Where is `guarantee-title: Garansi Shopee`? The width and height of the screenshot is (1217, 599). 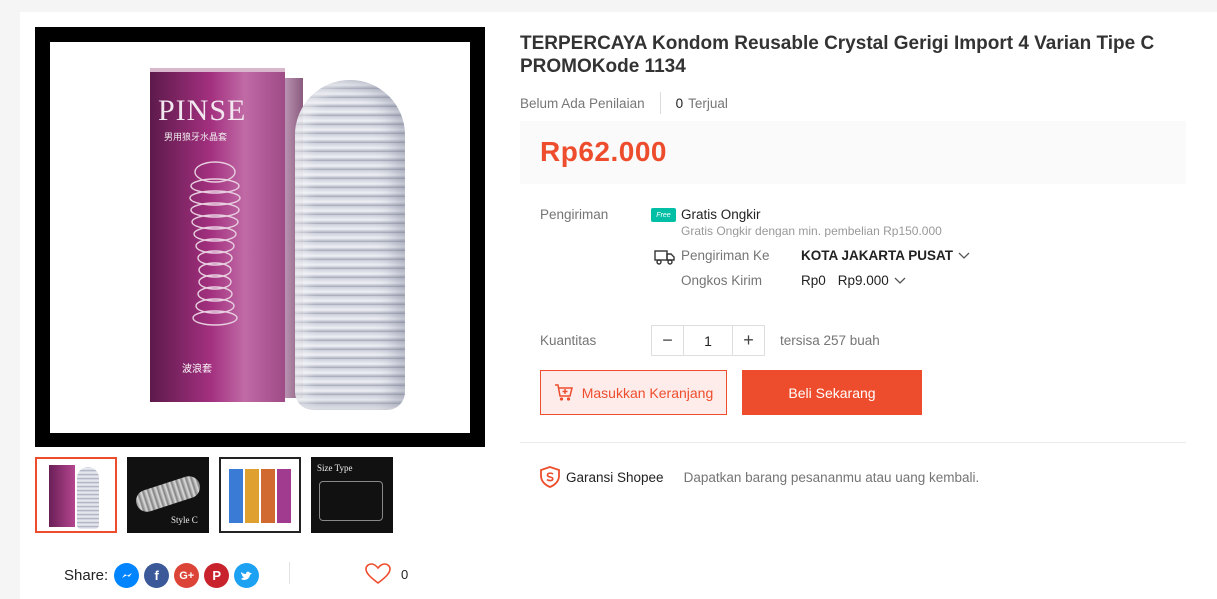 guarantee-title: Garansi Shopee is located at coordinates (615, 477).